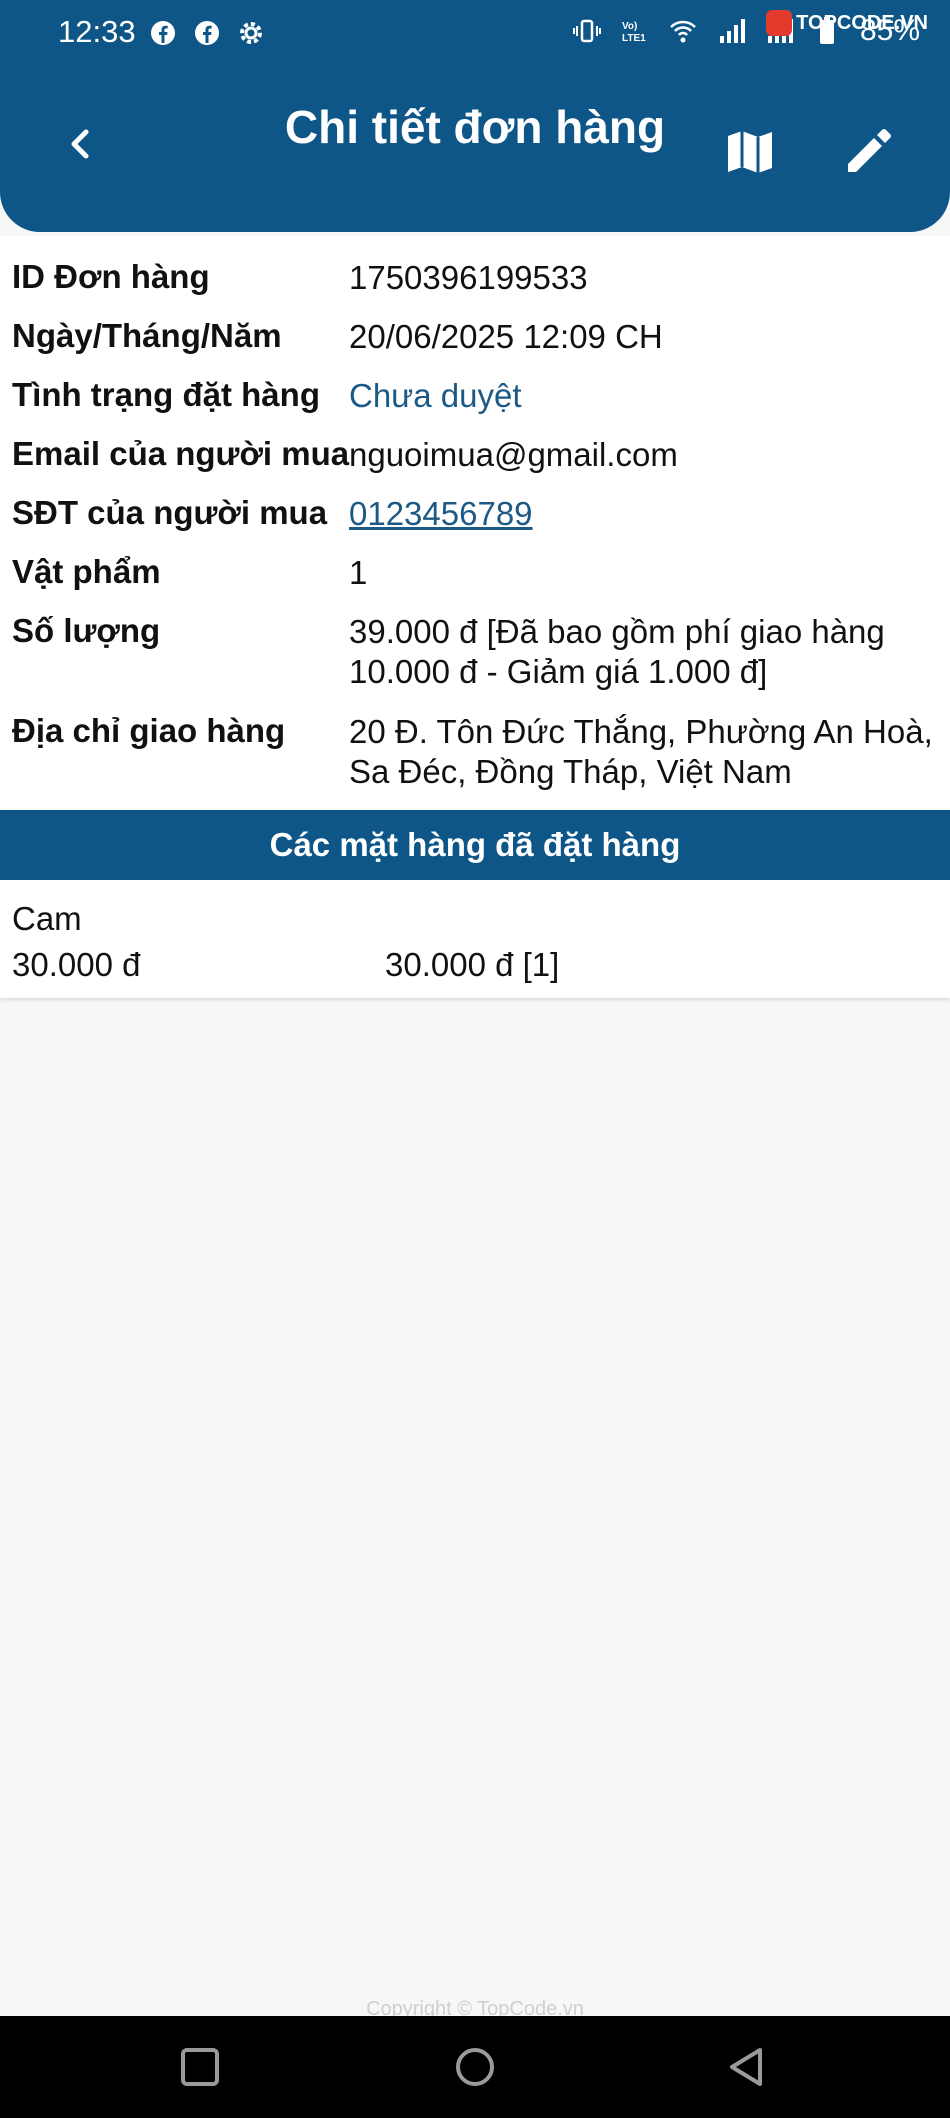 The height and width of the screenshot is (2118, 950). What do you see at coordinates (732, 31) in the screenshot?
I see `signal-icon` at bounding box center [732, 31].